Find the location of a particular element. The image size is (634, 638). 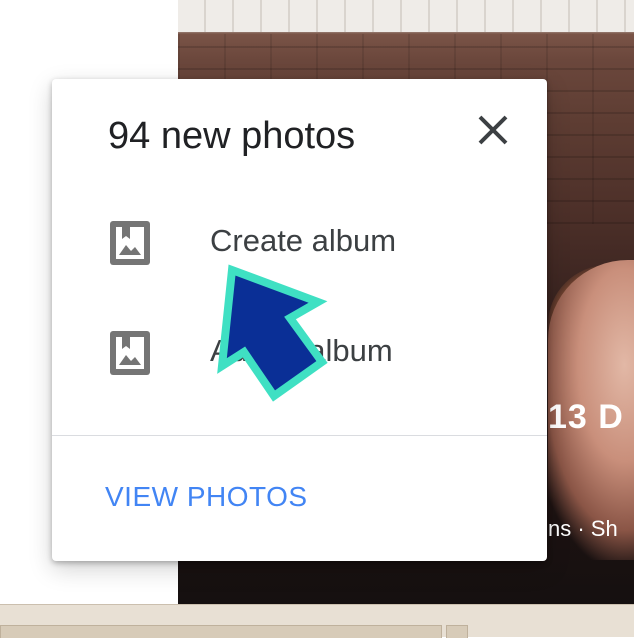

bottom-bar is located at coordinates (317, 621).